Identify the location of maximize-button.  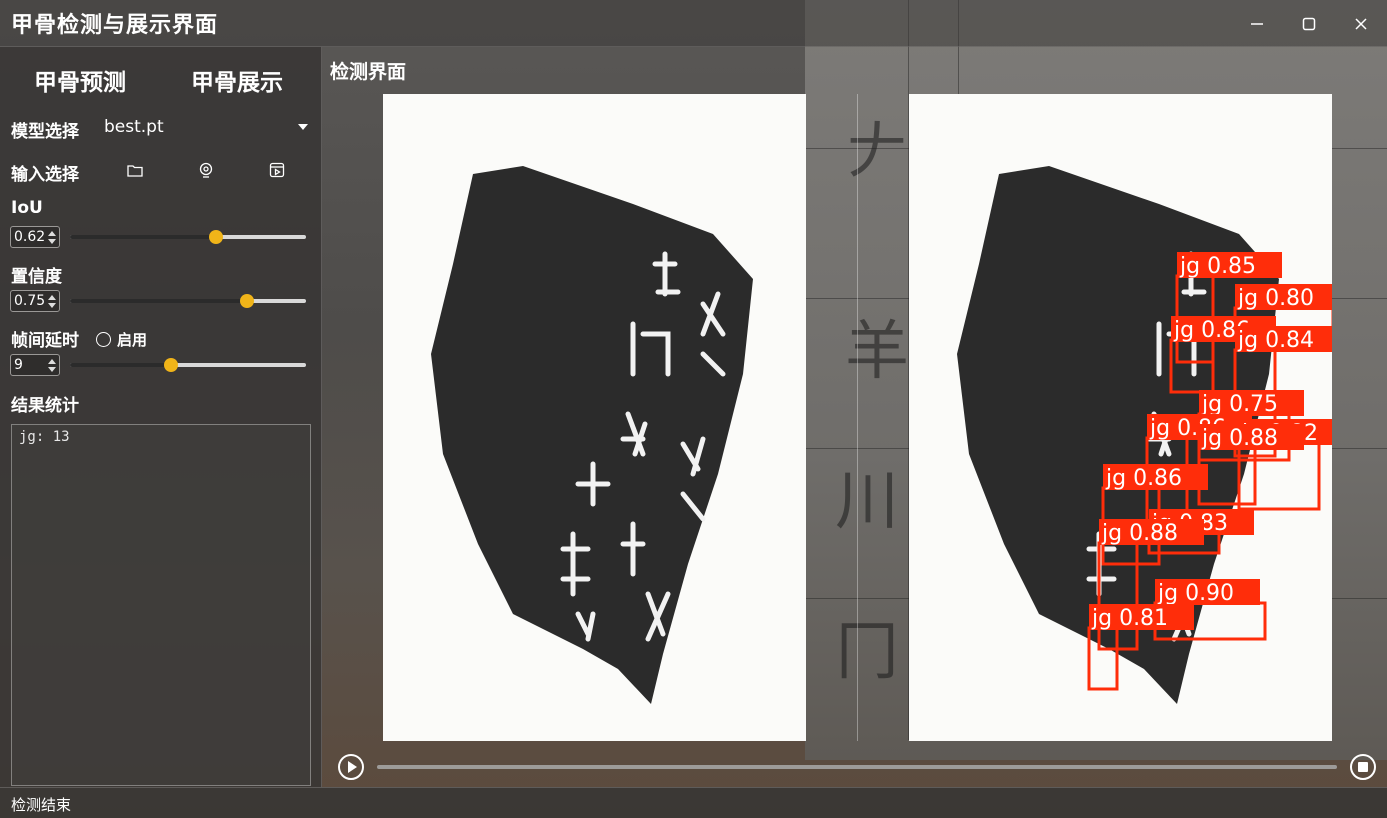
(1309, 23).